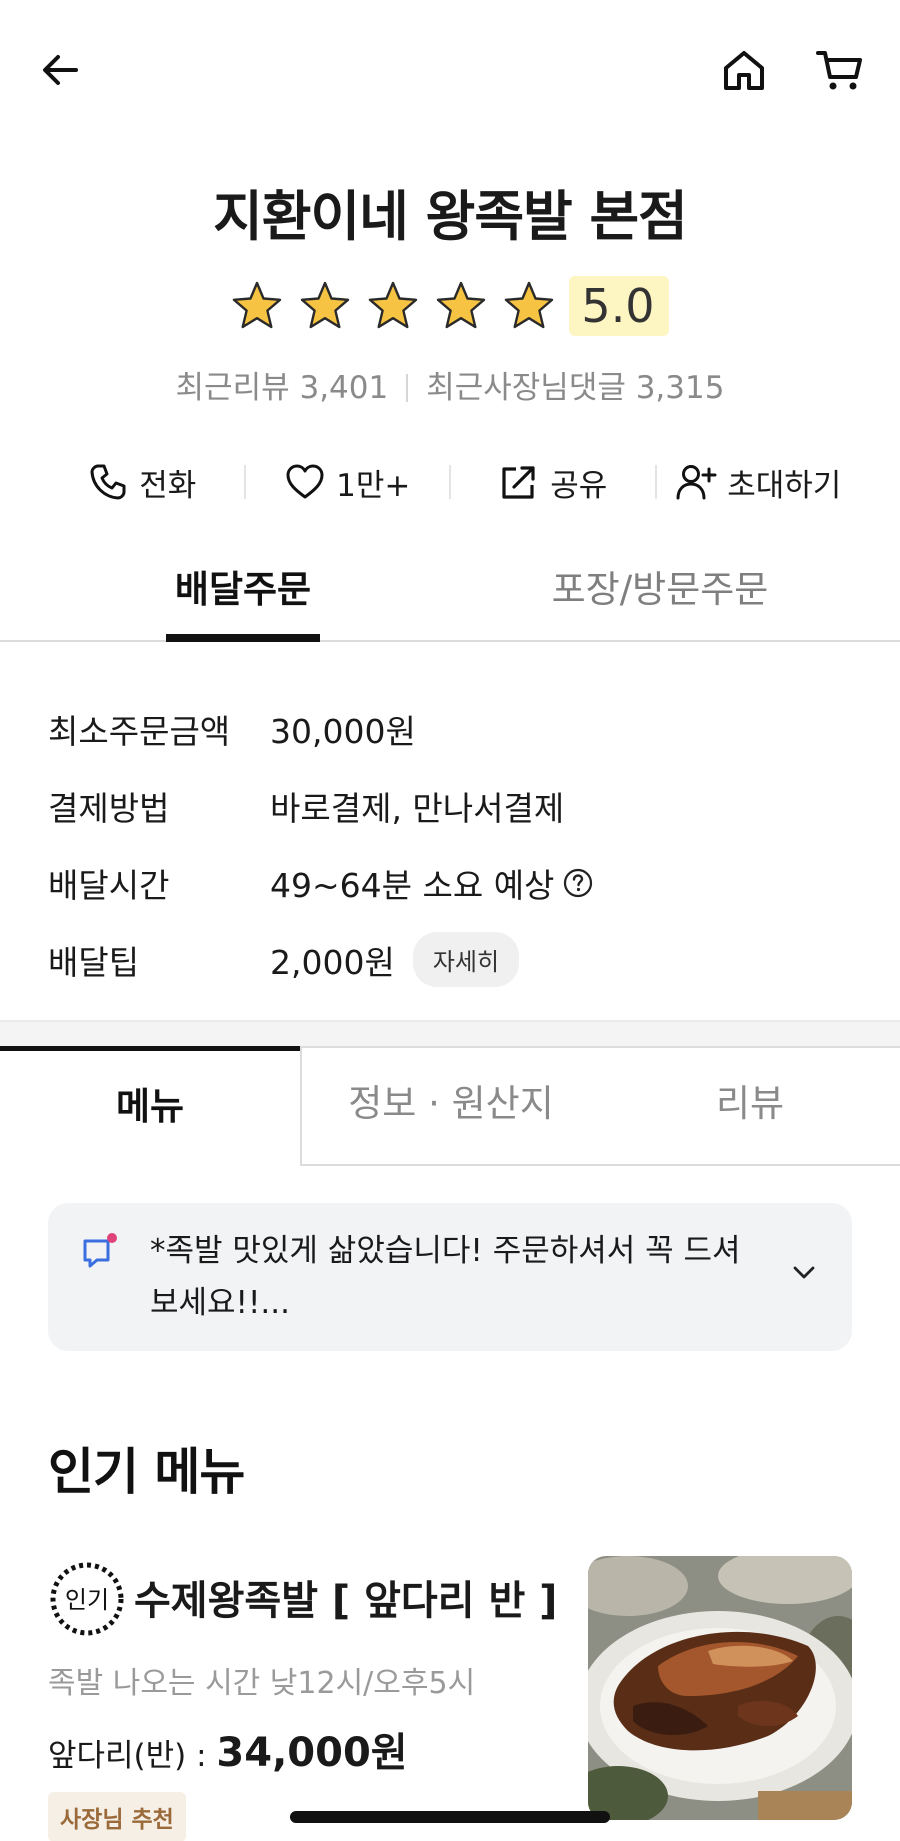 This screenshot has height=1841, width=900. I want to click on call-label: 전화, so click(168, 485).